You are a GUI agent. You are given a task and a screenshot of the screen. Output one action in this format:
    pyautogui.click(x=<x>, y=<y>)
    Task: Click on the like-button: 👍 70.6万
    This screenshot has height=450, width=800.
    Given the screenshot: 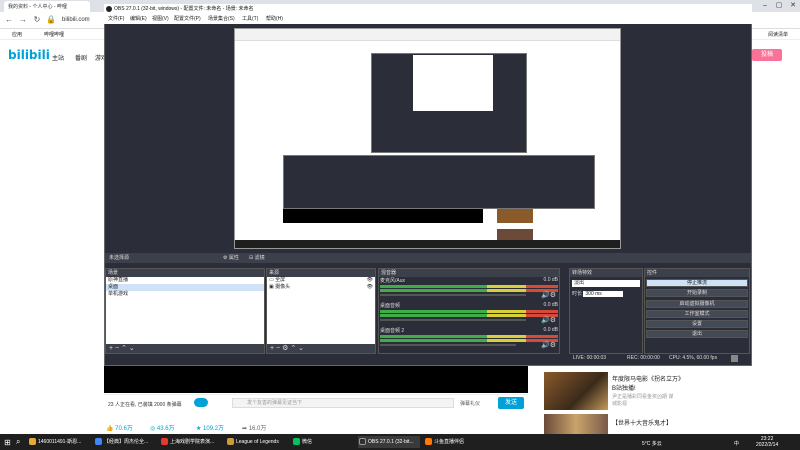 What is the action you would take?
    pyautogui.click(x=119, y=427)
    